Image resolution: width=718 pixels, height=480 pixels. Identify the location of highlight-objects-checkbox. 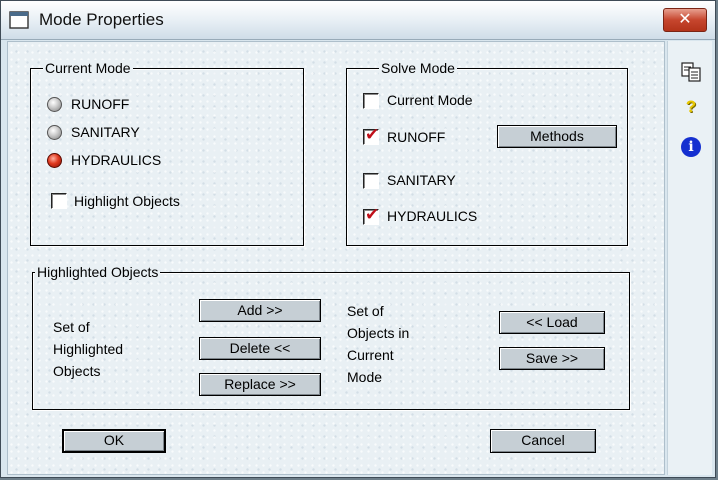
(59, 201).